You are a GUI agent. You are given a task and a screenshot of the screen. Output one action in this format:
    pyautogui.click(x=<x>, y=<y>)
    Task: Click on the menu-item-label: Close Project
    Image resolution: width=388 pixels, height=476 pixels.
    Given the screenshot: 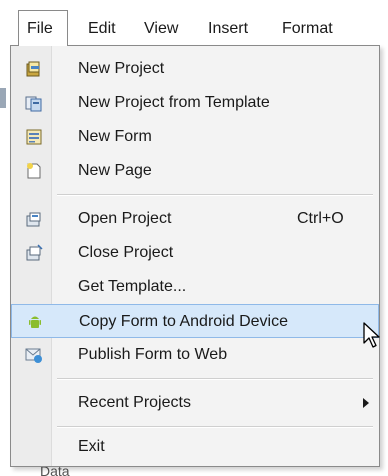 What is the action you would take?
    pyautogui.click(x=126, y=252)
    